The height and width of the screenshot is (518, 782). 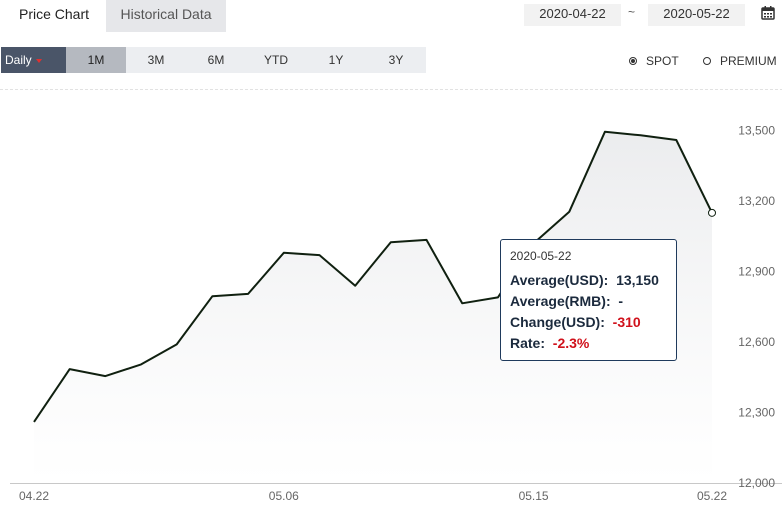 I want to click on tooltip-change: Change(USD): -310, so click(x=588, y=322).